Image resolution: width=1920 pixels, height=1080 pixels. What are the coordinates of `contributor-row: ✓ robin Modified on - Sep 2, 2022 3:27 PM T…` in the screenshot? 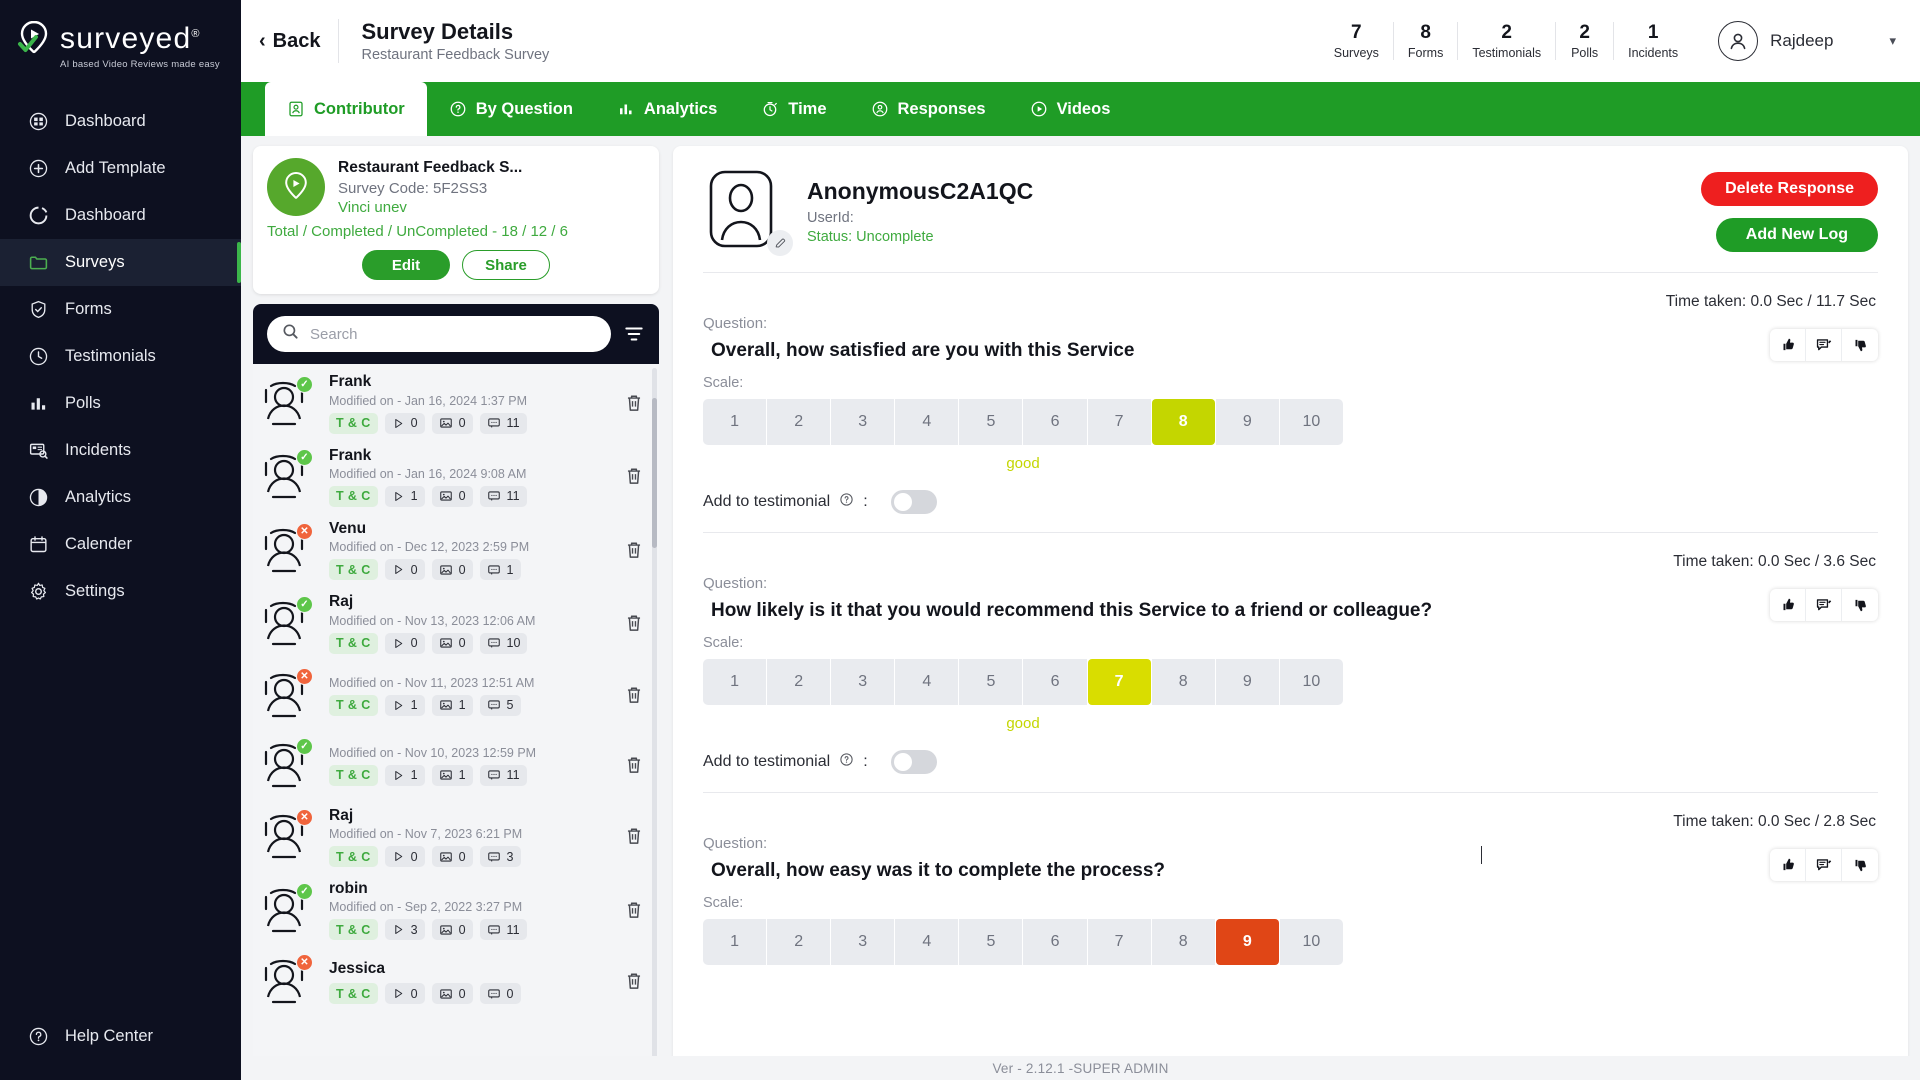 It's located at (456, 909).